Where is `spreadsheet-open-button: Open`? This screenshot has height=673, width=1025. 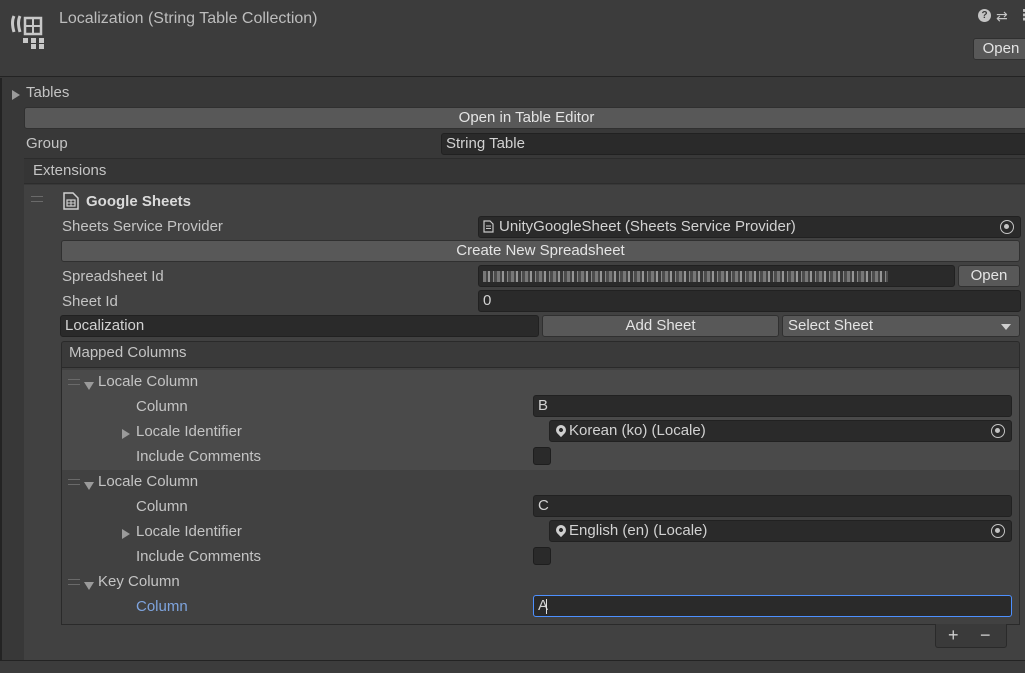 spreadsheet-open-button: Open is located at coordinates (989, 276).